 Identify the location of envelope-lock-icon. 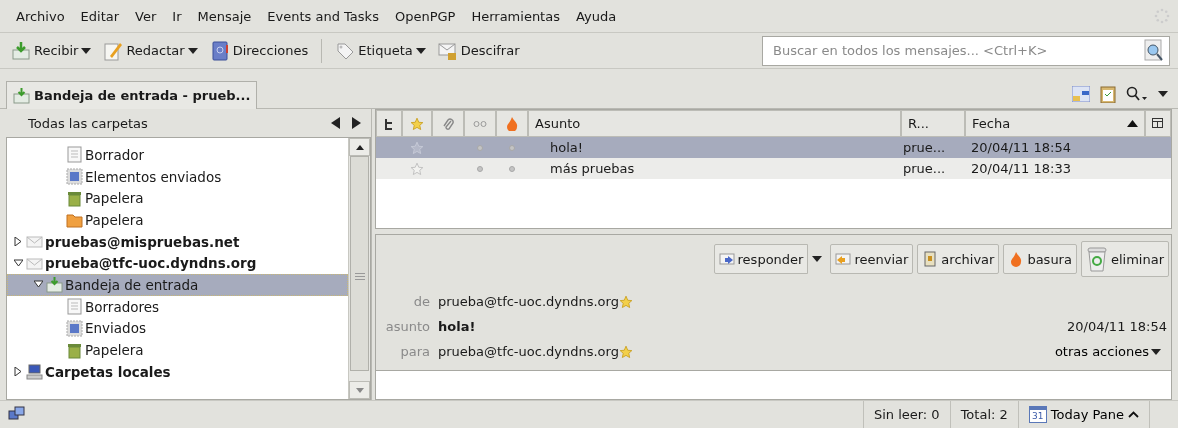
(447, 50).